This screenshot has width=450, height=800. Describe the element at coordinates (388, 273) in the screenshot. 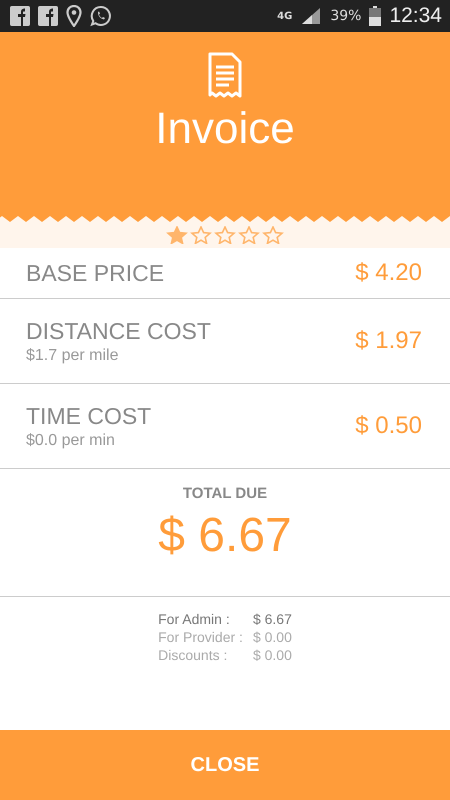

I see `charge-amount: $ 4.20` at that location.